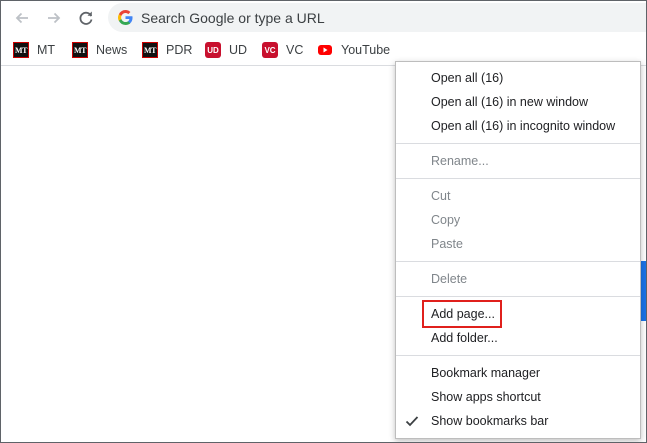 The height and width of the screenshot is (443, 647). I want to click on menu-item-label: Show bookmarks bar, so click(490, 421).